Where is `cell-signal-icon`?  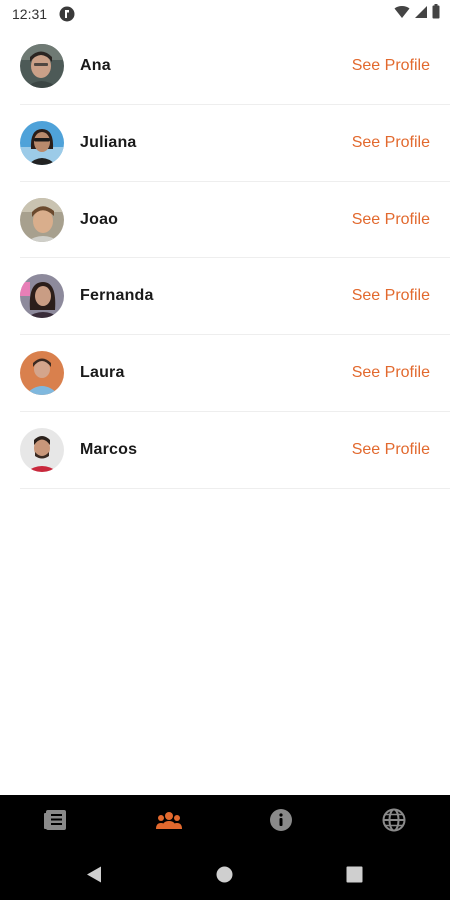
cell-signal-icon is located at coordinates (421, 14).